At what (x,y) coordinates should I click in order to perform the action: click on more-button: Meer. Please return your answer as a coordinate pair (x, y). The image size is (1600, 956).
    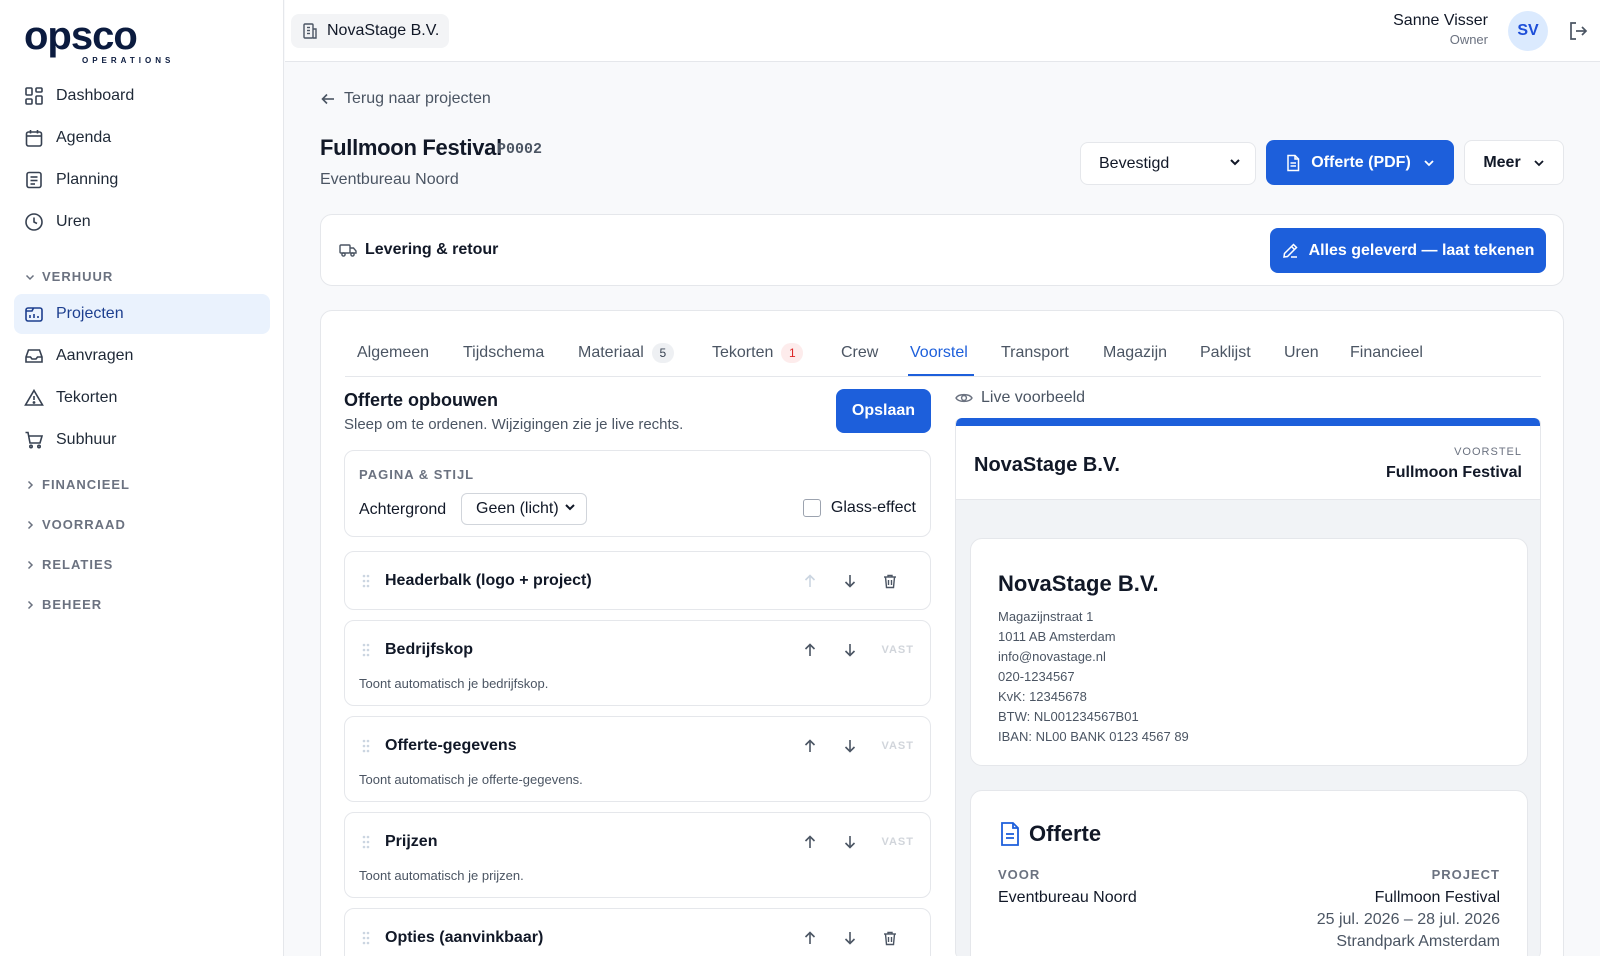
    Looking at the image, I should click on (1514, 162).